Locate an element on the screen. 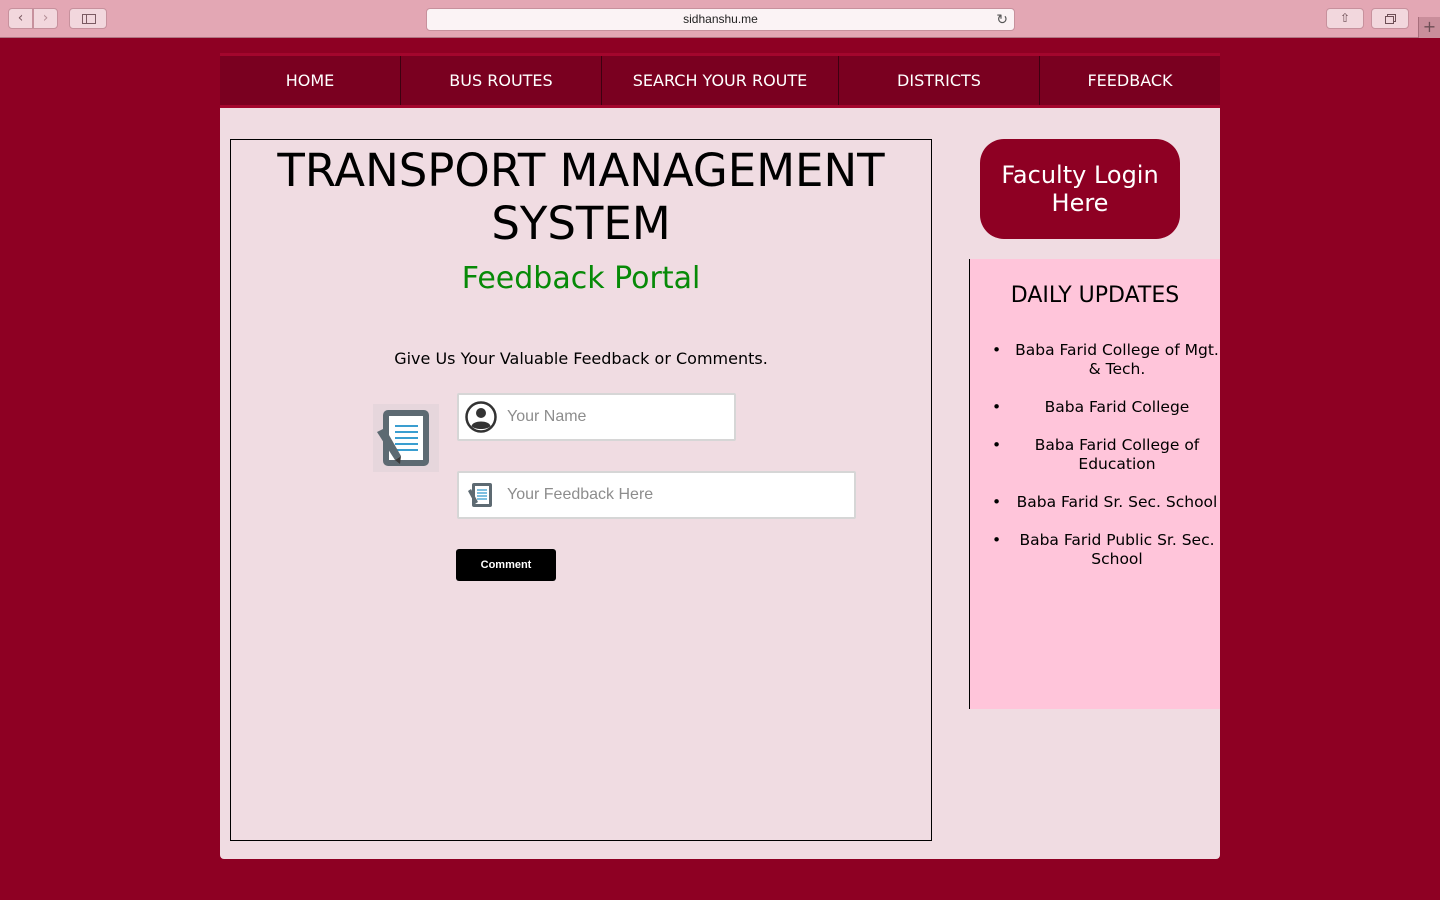 Image resolution: width=1440 pixels, height=900 pixels. name-input is located at coordinates (619, 417).